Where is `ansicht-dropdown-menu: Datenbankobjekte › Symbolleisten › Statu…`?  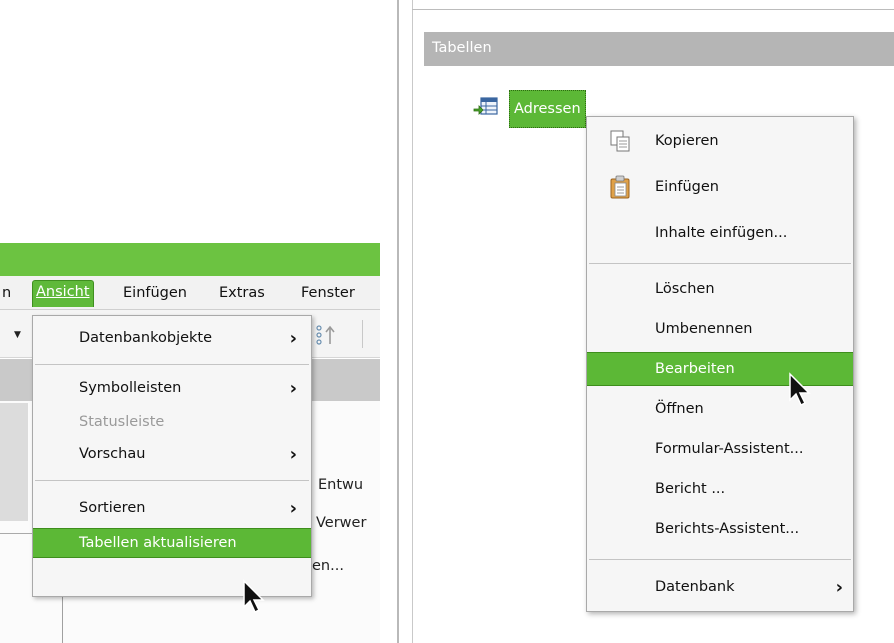 ansicht-dropdown-menu: Datenbankobjekte › Symbolleisten › Statu… is located at coordinates (172, 456).